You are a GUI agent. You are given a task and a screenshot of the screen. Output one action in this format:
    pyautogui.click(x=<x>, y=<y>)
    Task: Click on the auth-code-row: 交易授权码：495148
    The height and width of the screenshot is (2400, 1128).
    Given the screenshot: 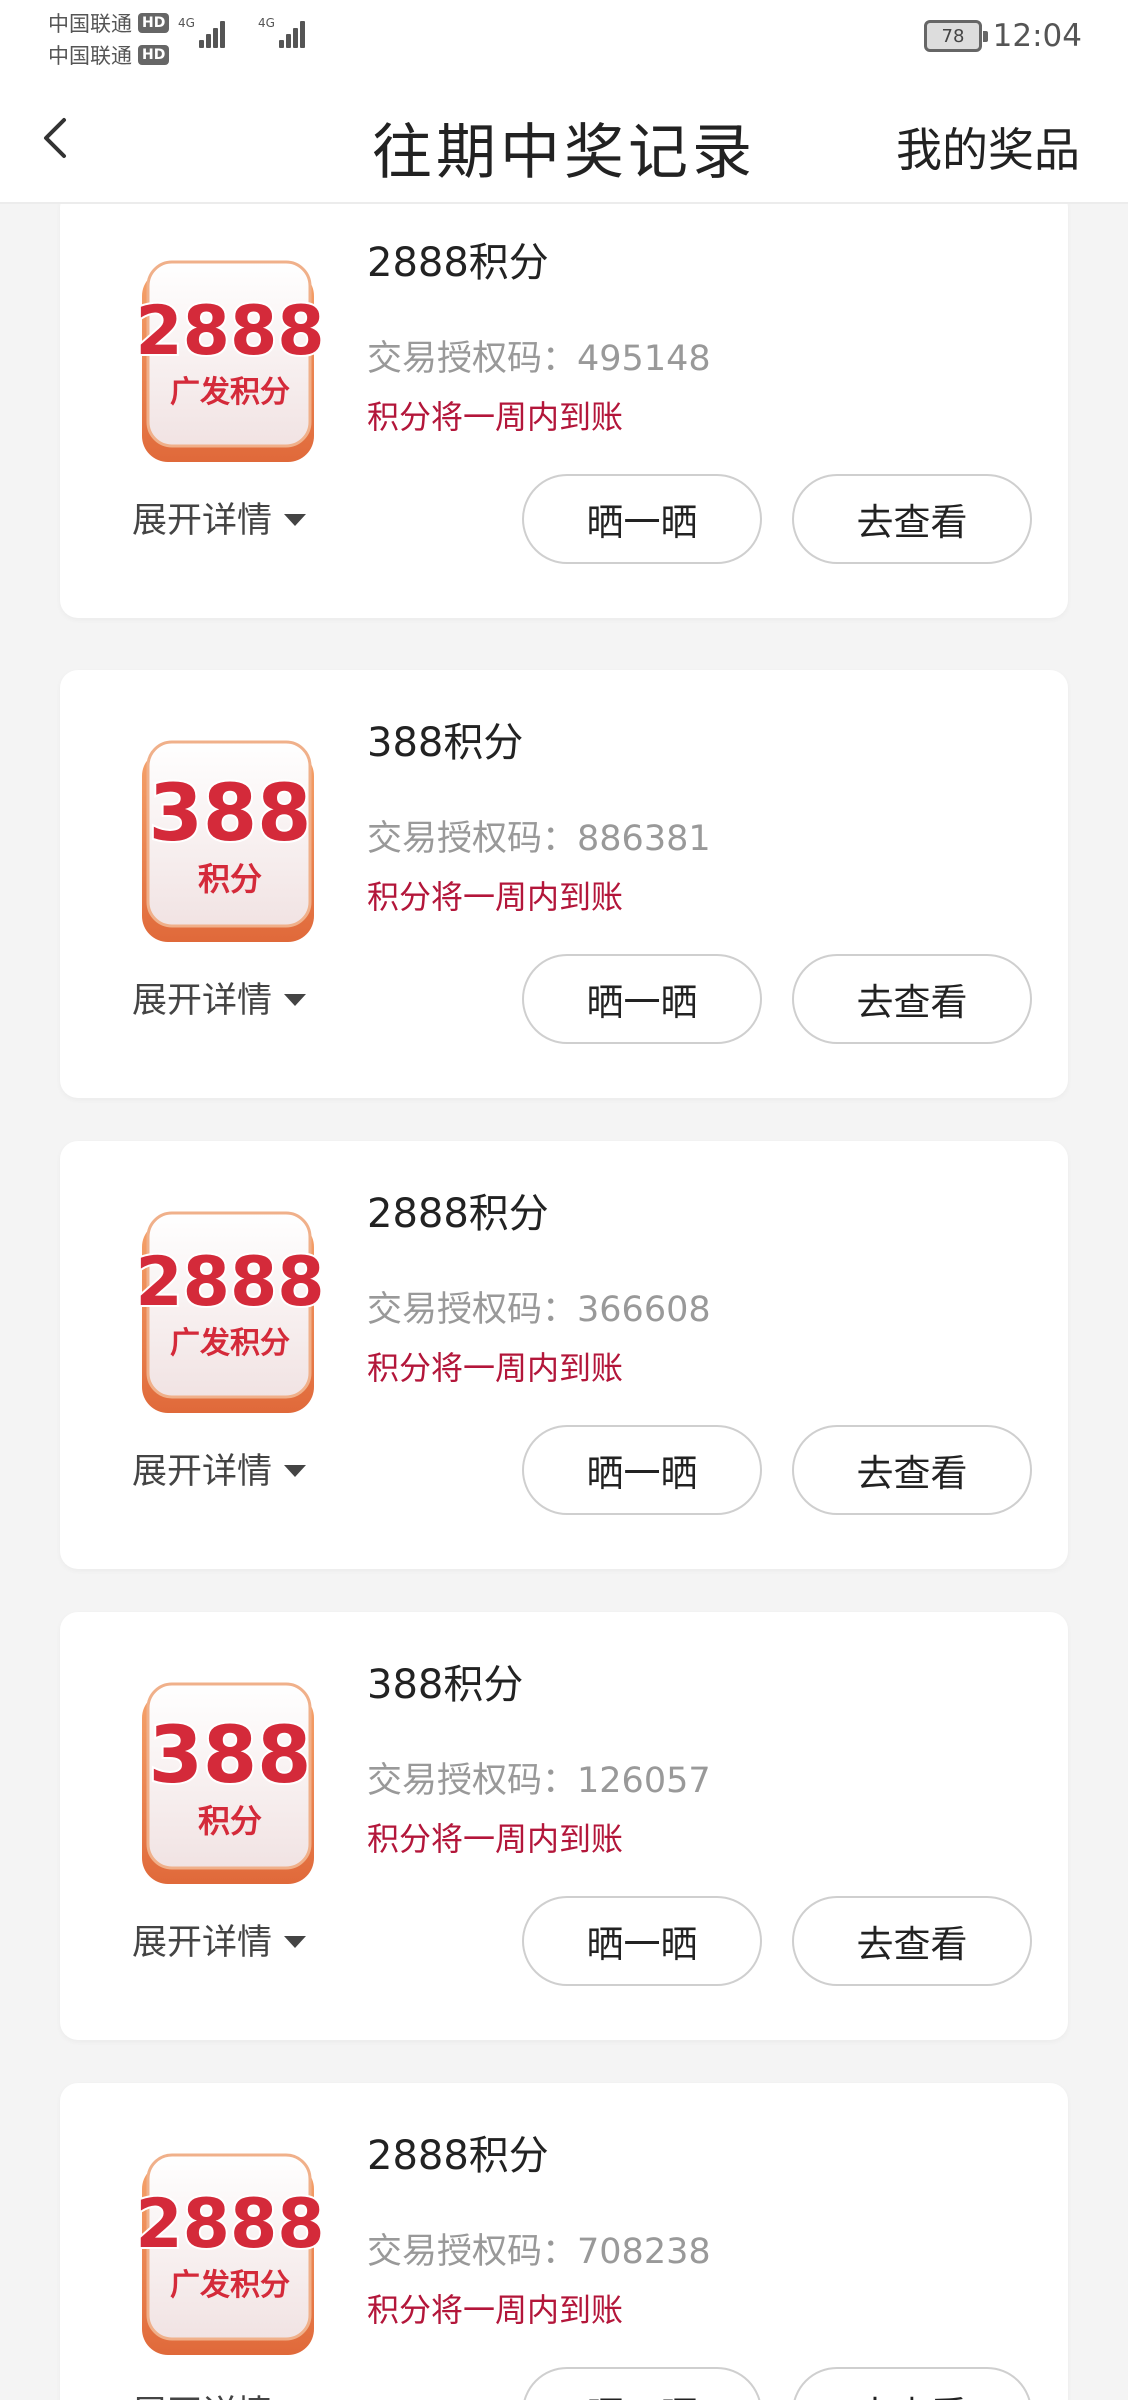 What is the action you would take?
    pyautogui.click(x=539, y=355)
    